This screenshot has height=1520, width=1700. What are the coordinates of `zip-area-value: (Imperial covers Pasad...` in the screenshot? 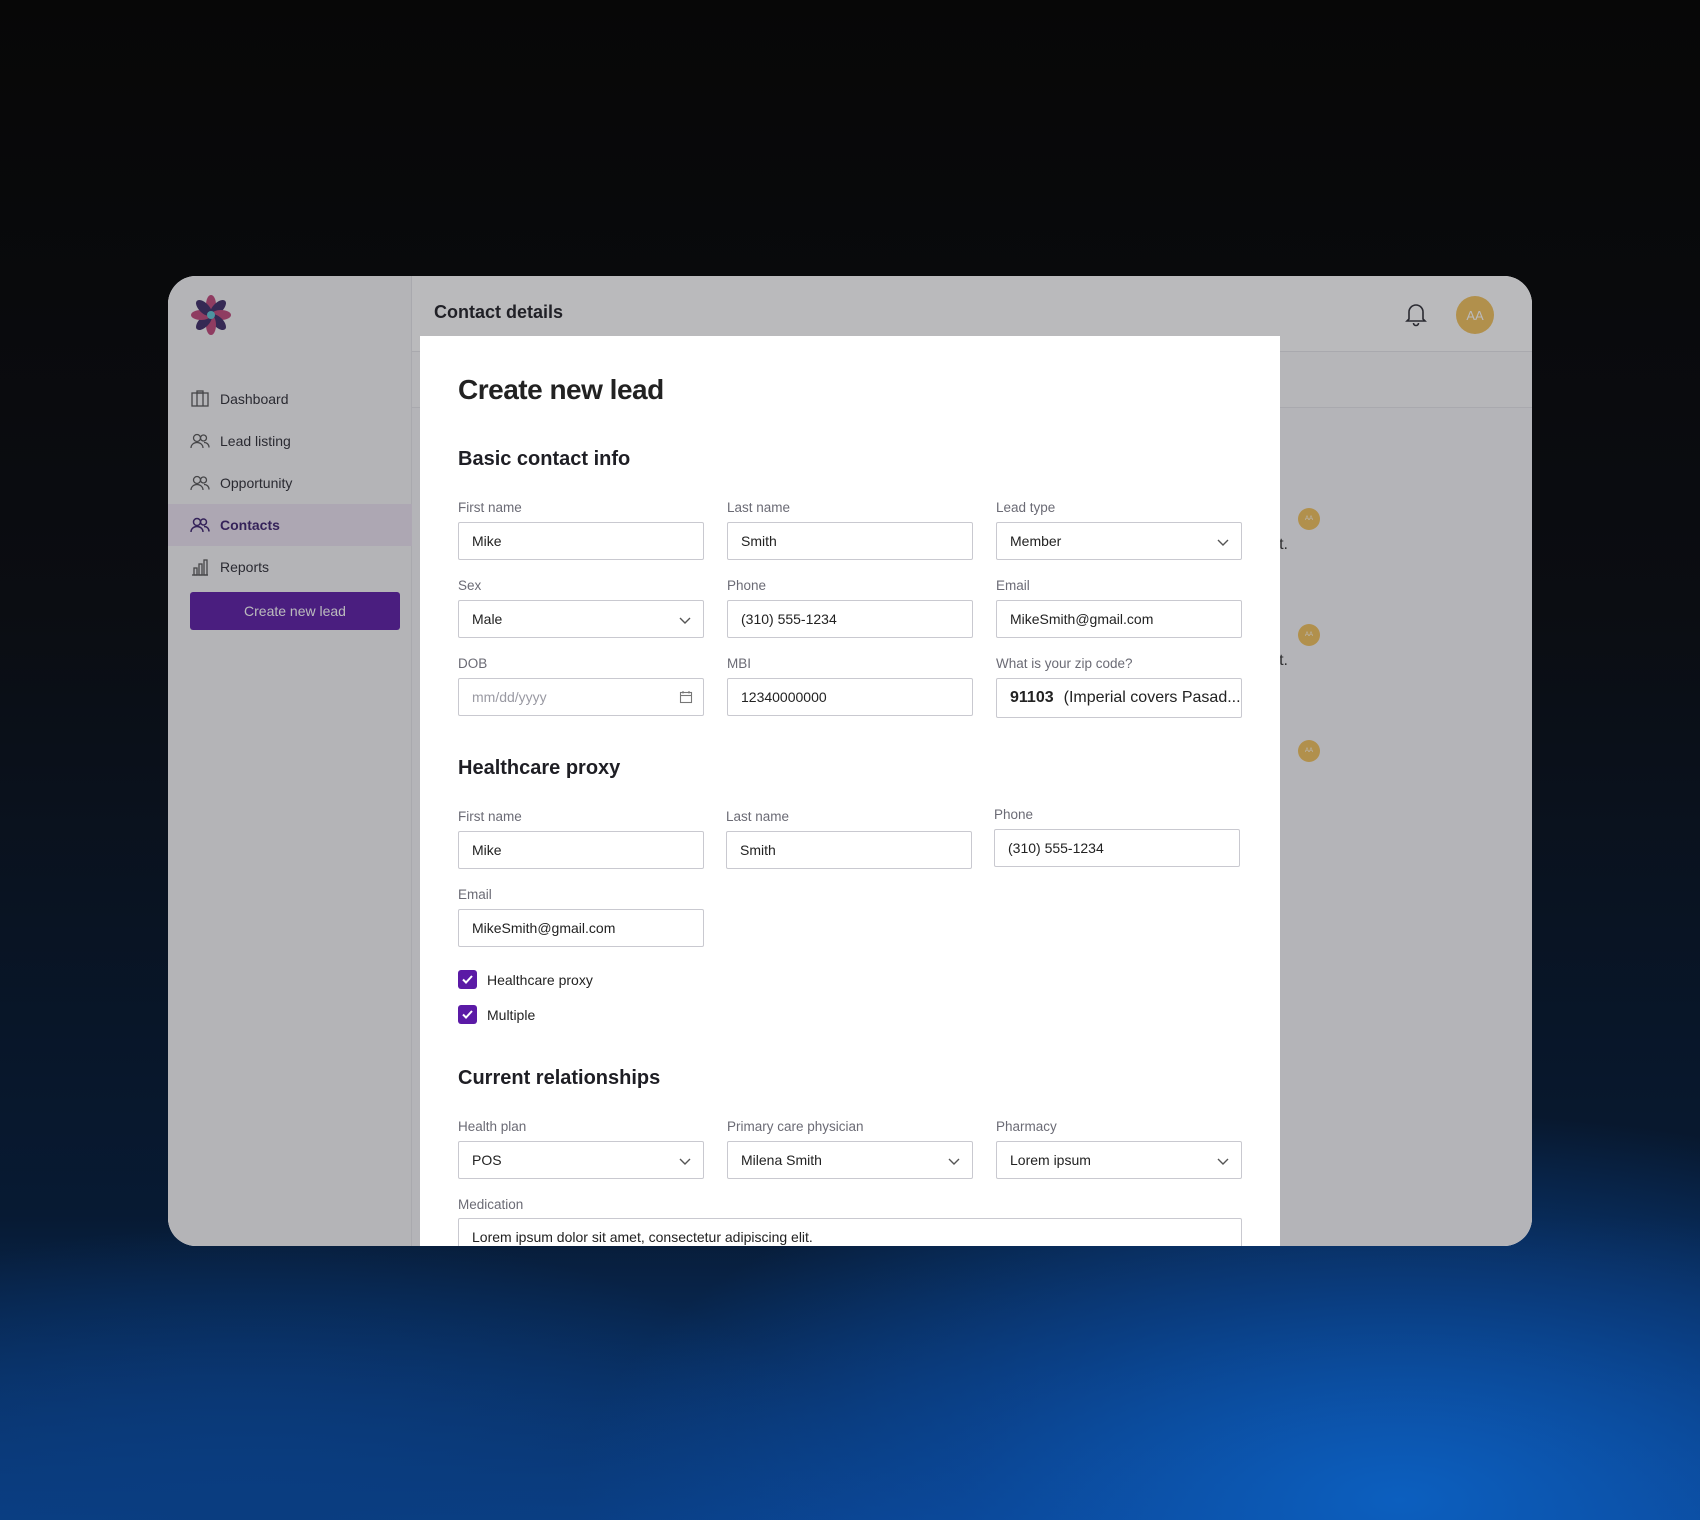 It's located at (1152, 697).